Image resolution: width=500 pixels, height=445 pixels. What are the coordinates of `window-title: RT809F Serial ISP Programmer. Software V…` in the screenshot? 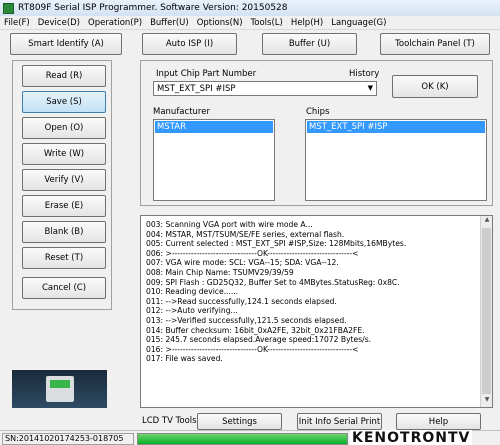 It's located at (153, 8).